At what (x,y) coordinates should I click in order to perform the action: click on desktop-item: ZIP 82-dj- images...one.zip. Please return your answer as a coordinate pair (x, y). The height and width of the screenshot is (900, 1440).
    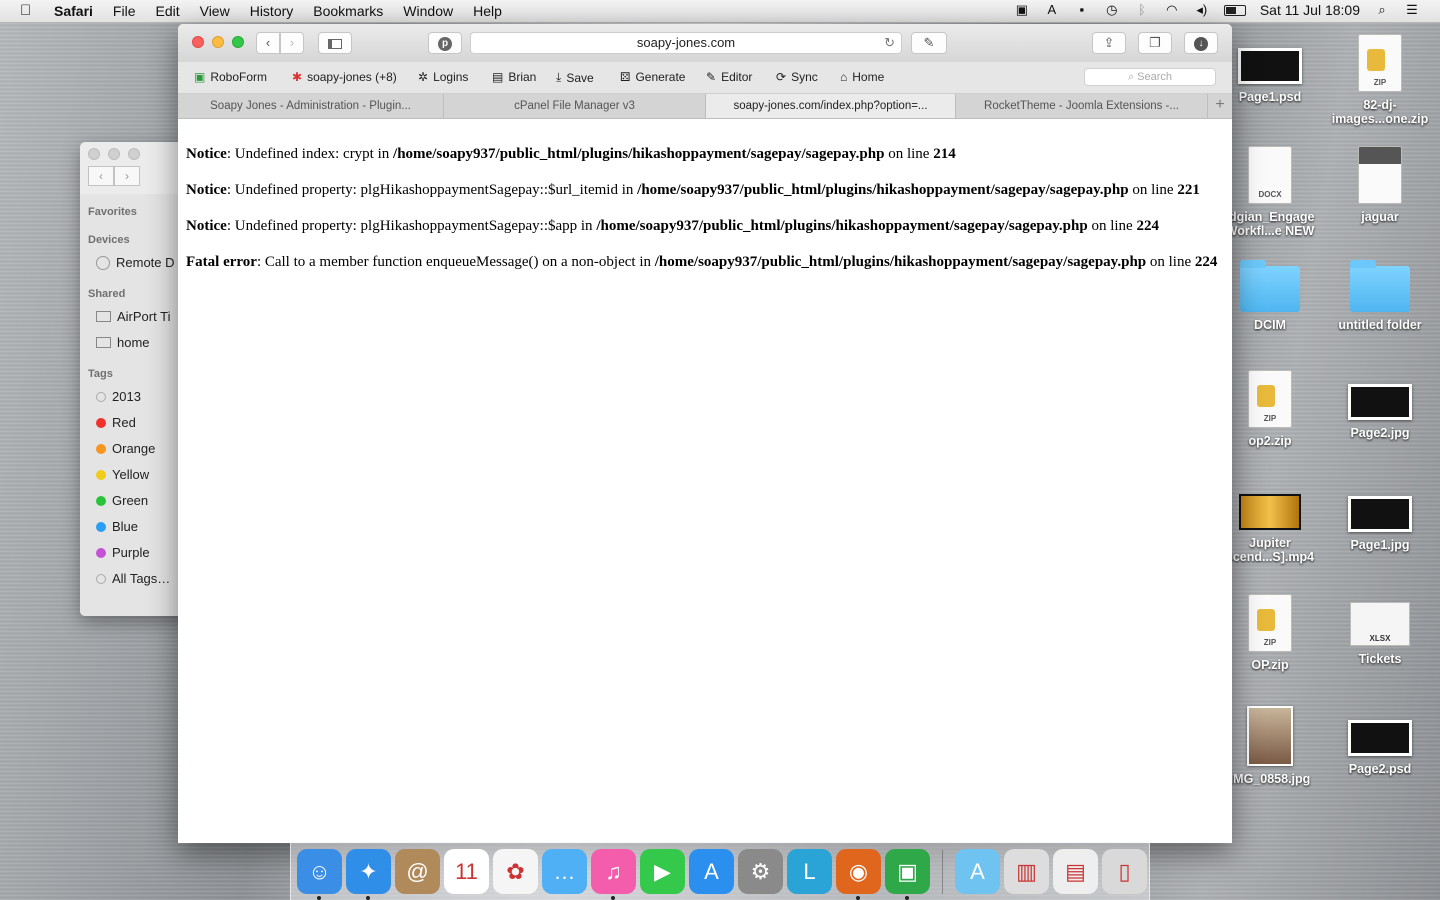
    Looking at the image, I should click on (1380, 80).